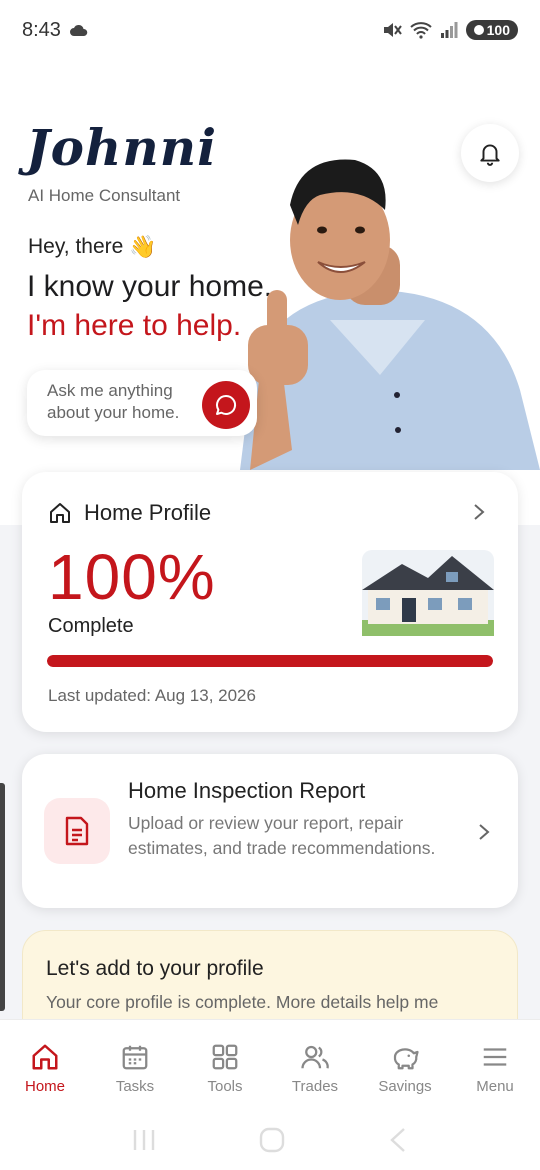 Image resolution: width=540 pixels, height=1170 pixels. I want to click on nav-savings-label: Savings, so click(405, 1086).